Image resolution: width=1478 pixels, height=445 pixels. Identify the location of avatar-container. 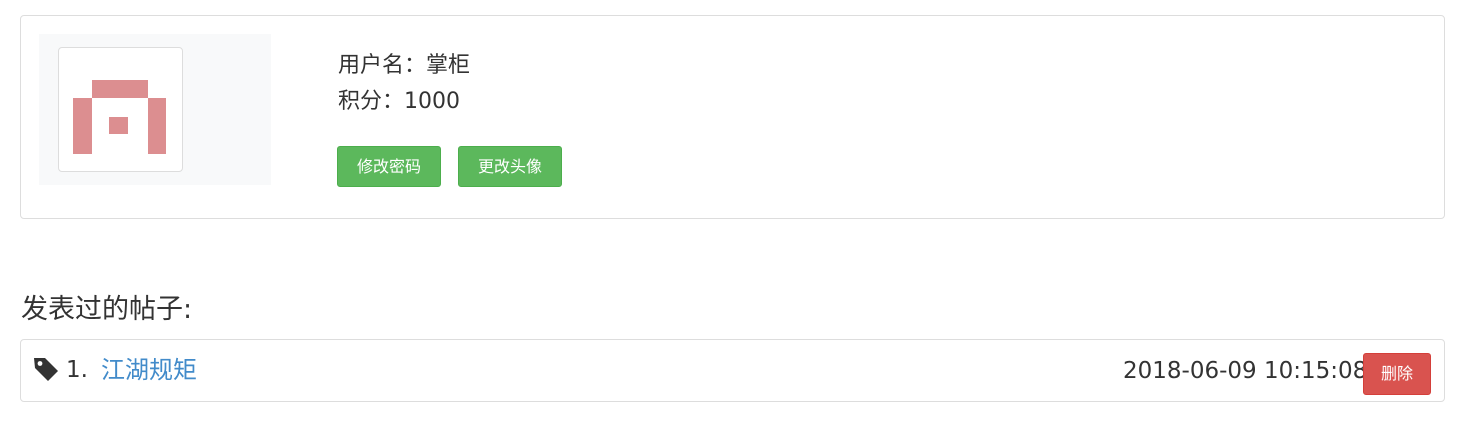
(155, 109).